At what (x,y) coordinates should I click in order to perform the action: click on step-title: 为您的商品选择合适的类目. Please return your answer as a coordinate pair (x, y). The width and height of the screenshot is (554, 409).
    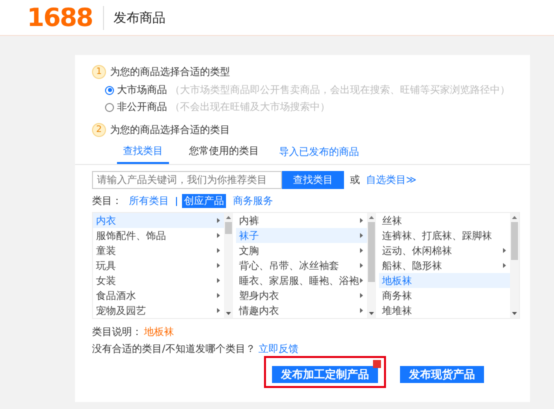
    Looking at the image, I should click on (170, 130).